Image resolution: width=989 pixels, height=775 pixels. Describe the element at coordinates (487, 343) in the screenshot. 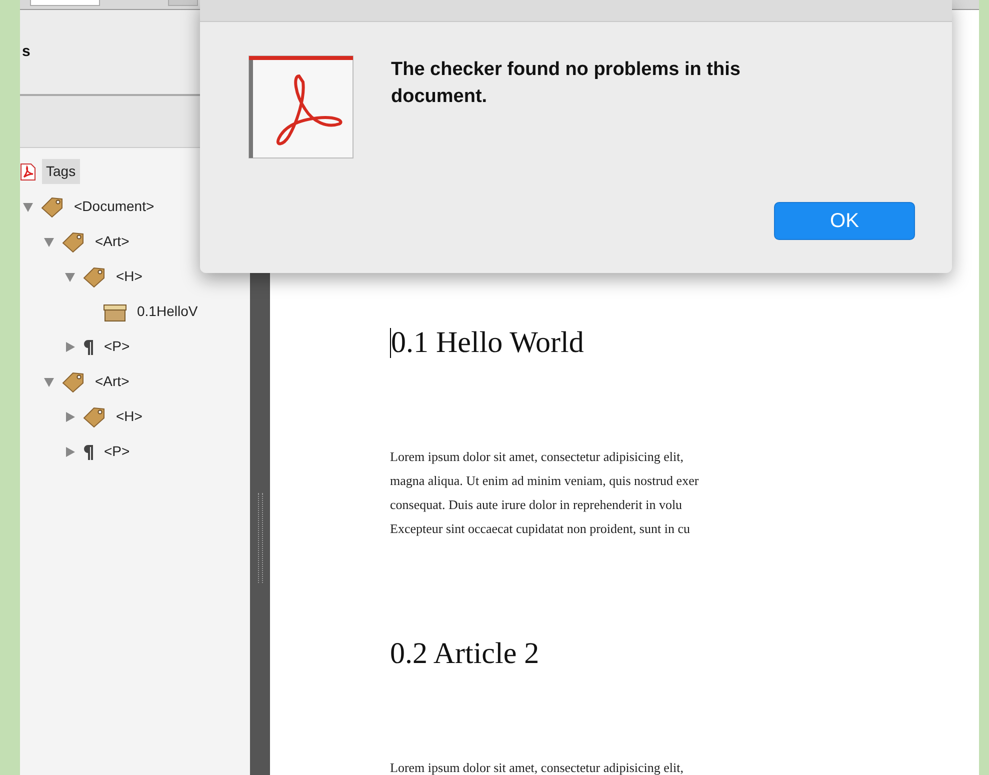

I see `section-heading: 0.1 Hello World` at that location.